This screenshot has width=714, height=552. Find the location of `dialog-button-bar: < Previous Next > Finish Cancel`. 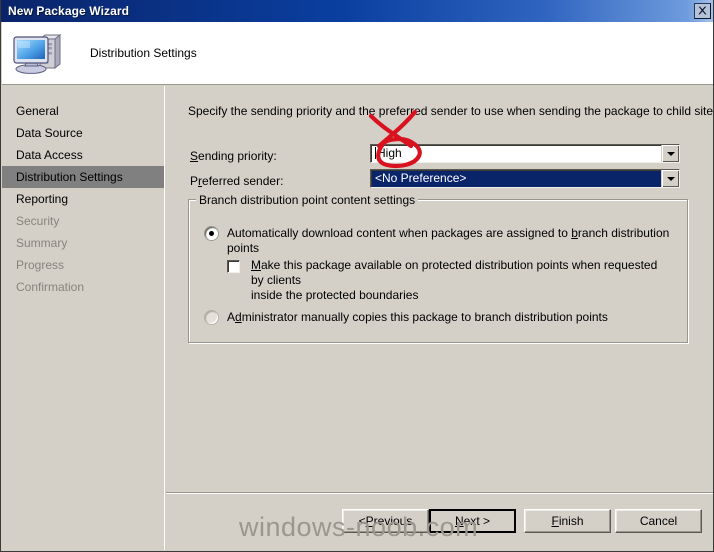

dialog-button-bar: < Previous Next > Finish Cancel is located at coordinates (439, 521).